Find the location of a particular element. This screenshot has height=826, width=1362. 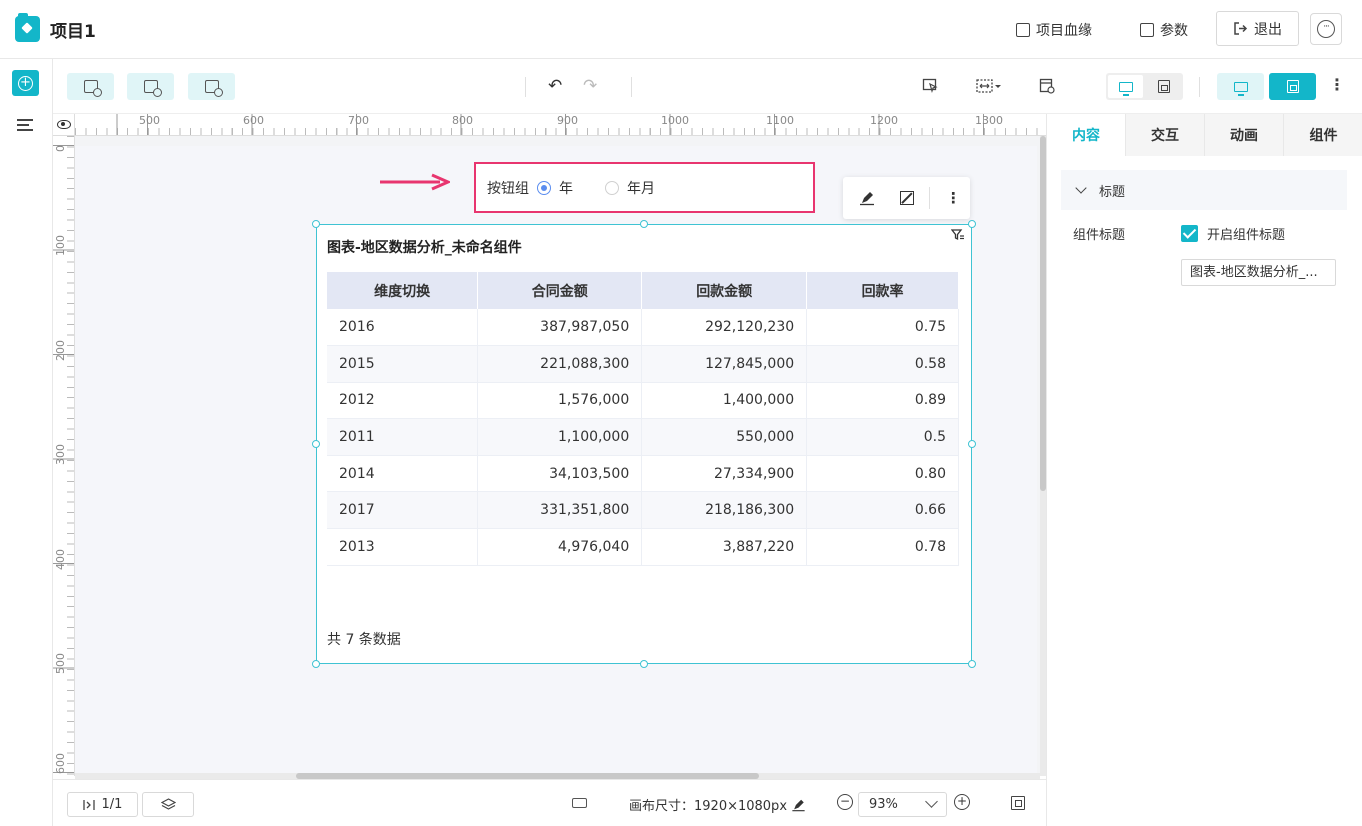

title-section-header: 标题 is located at coordinates (1204, 190).